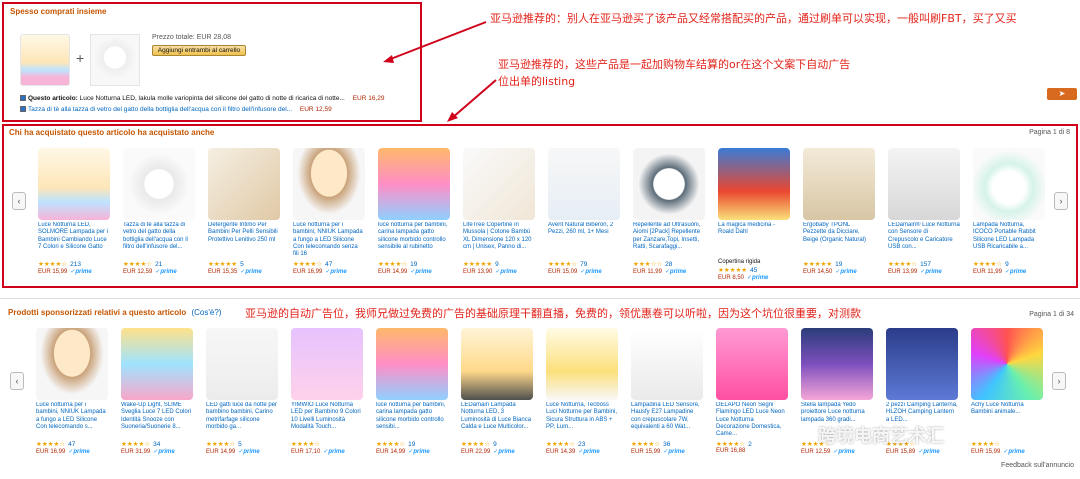 The width and height of the screenshot is (1080, 479). What do you see at coordinates (1062, 94) in the screenshot?
I see `share-button: ➤` at bounding box center [1062, 94].